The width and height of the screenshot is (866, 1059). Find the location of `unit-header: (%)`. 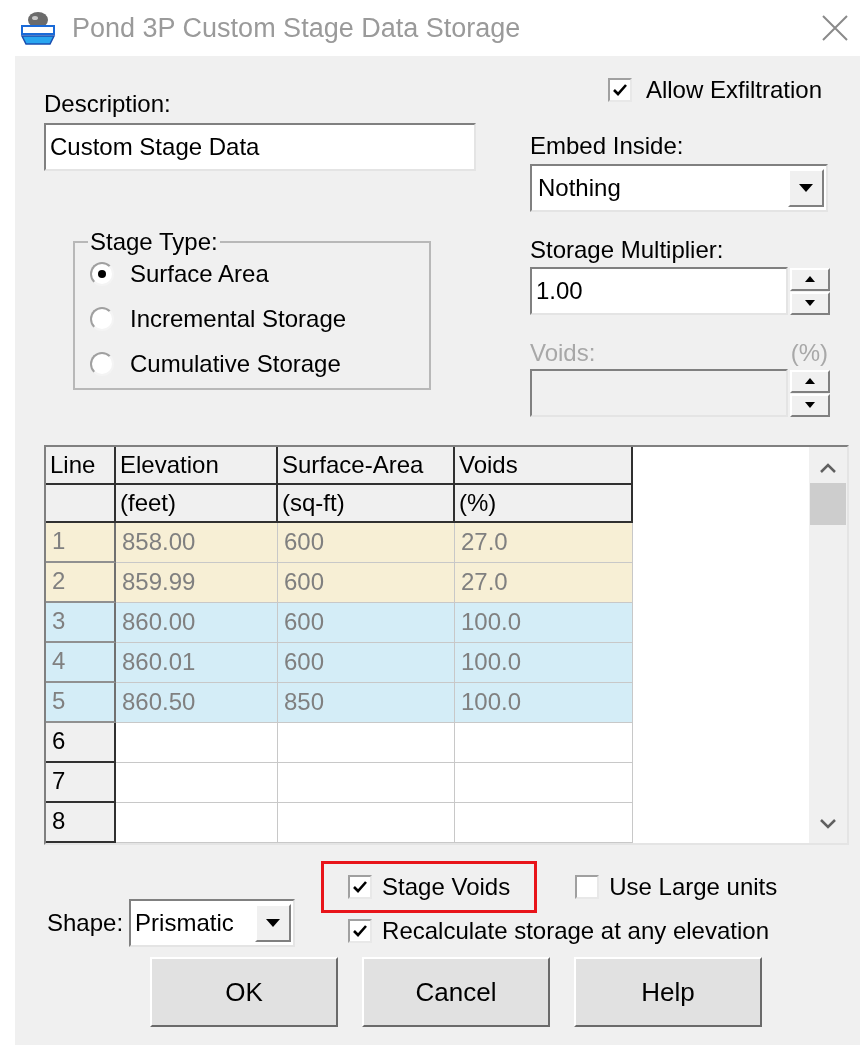

unit-header: (%) is located at coordinates (544, 504).